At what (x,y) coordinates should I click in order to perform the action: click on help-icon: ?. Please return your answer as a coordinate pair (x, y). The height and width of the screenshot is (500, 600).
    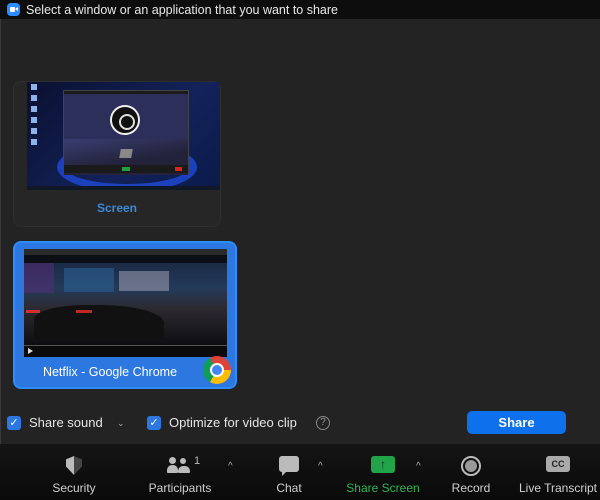
    Looking at the image, I should click on (323, 423).